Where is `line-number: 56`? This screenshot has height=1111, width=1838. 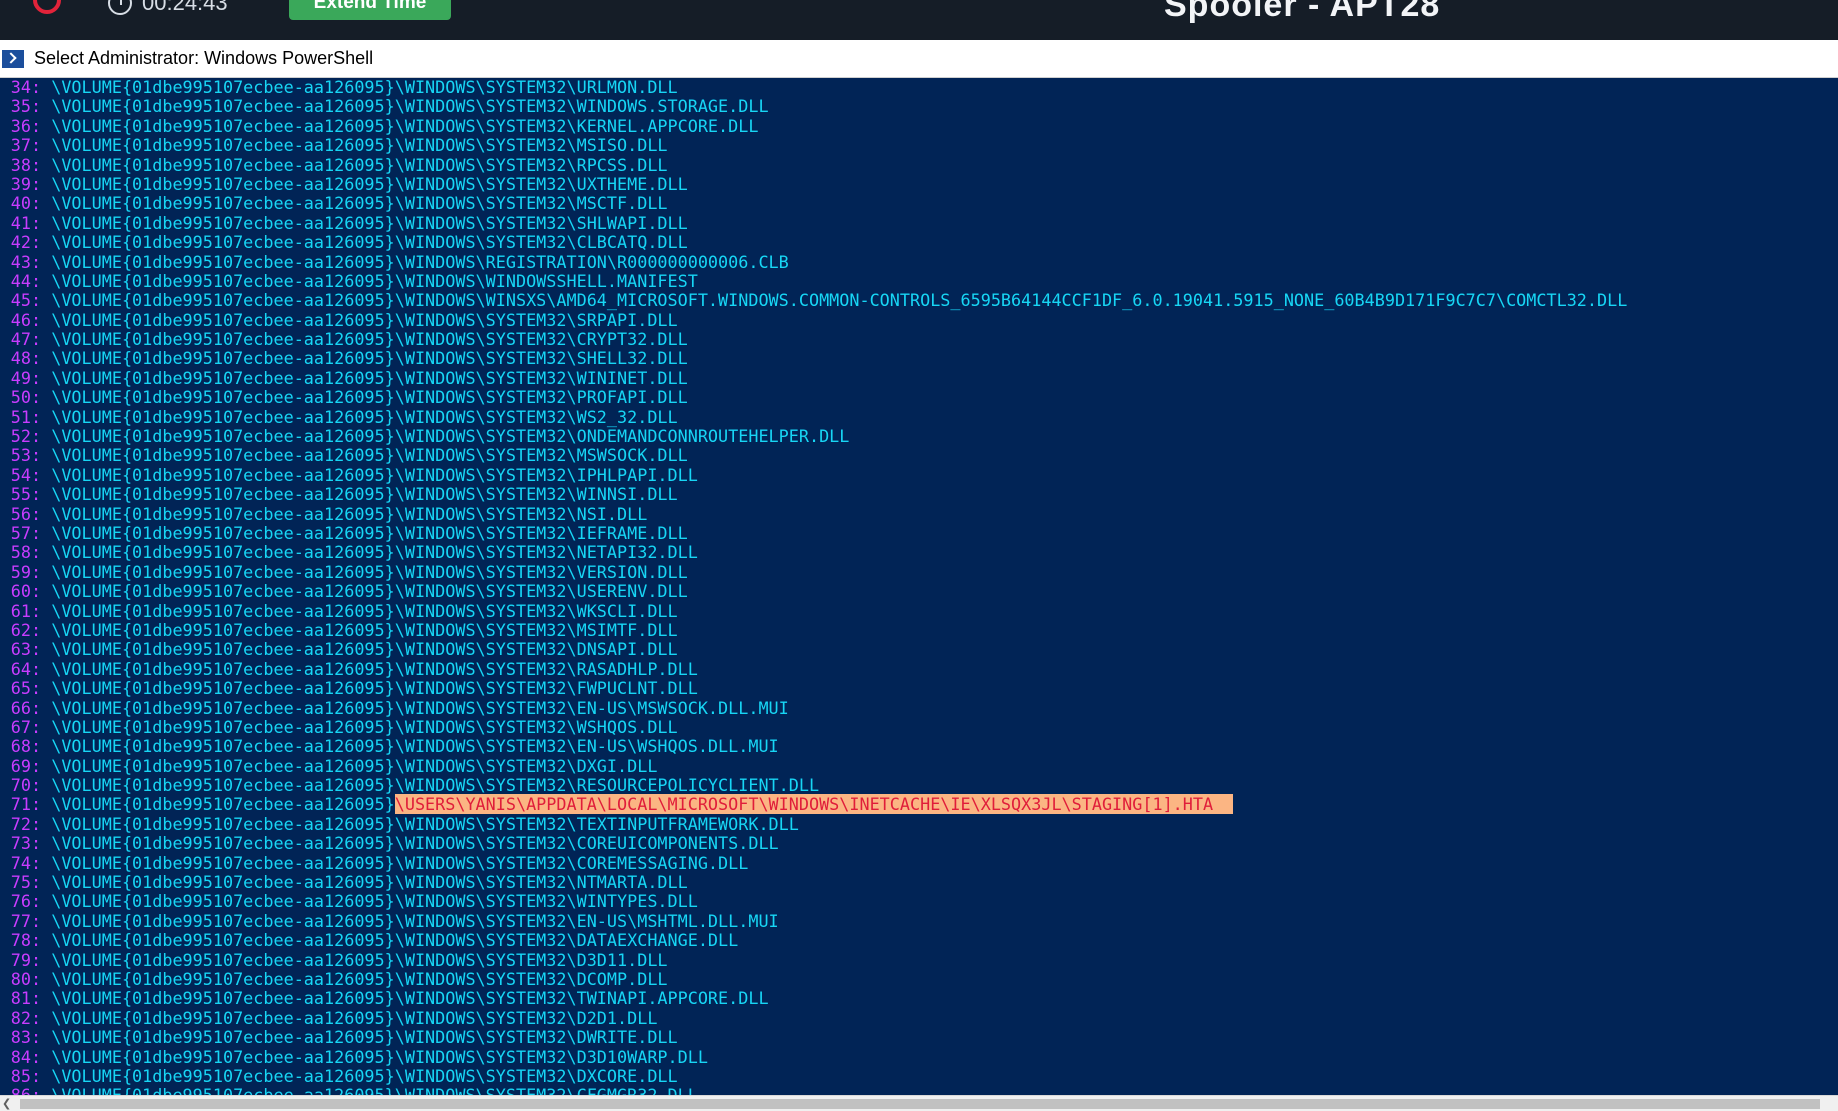 line-number: 56 is located at coordinates (20, 513).